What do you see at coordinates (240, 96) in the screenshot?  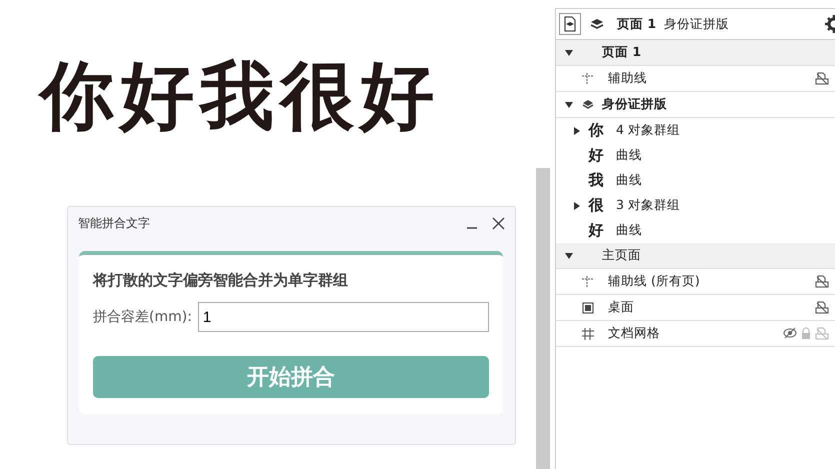 I see `canvas-text: 你好我很好` at bounding box center [240, 96].